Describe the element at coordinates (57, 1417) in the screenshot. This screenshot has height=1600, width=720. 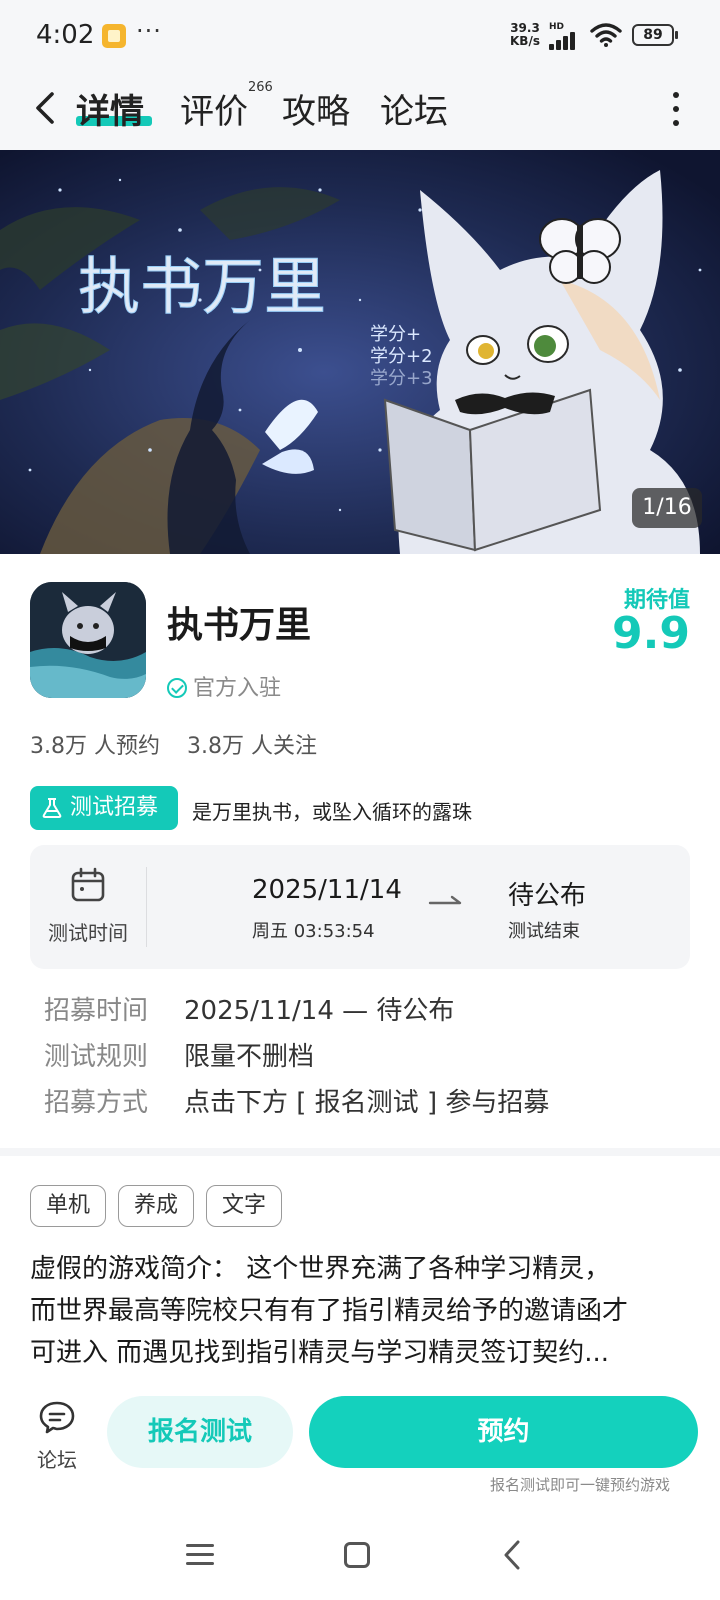
I see `chat-bubble-icon` at that location.